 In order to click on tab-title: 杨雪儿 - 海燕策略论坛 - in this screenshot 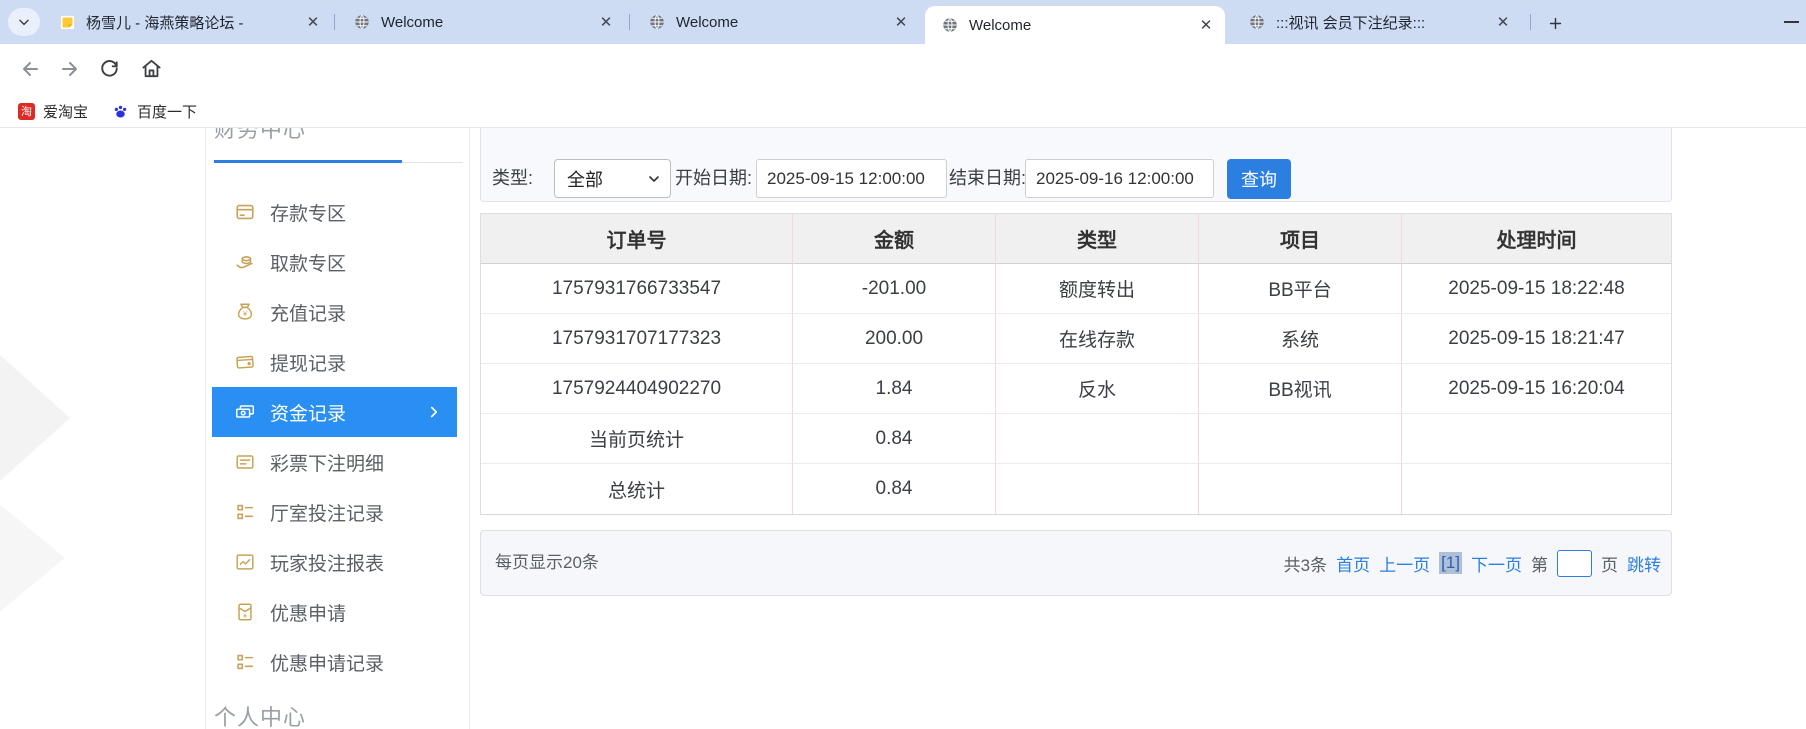, I will do `click(165, 23)`.